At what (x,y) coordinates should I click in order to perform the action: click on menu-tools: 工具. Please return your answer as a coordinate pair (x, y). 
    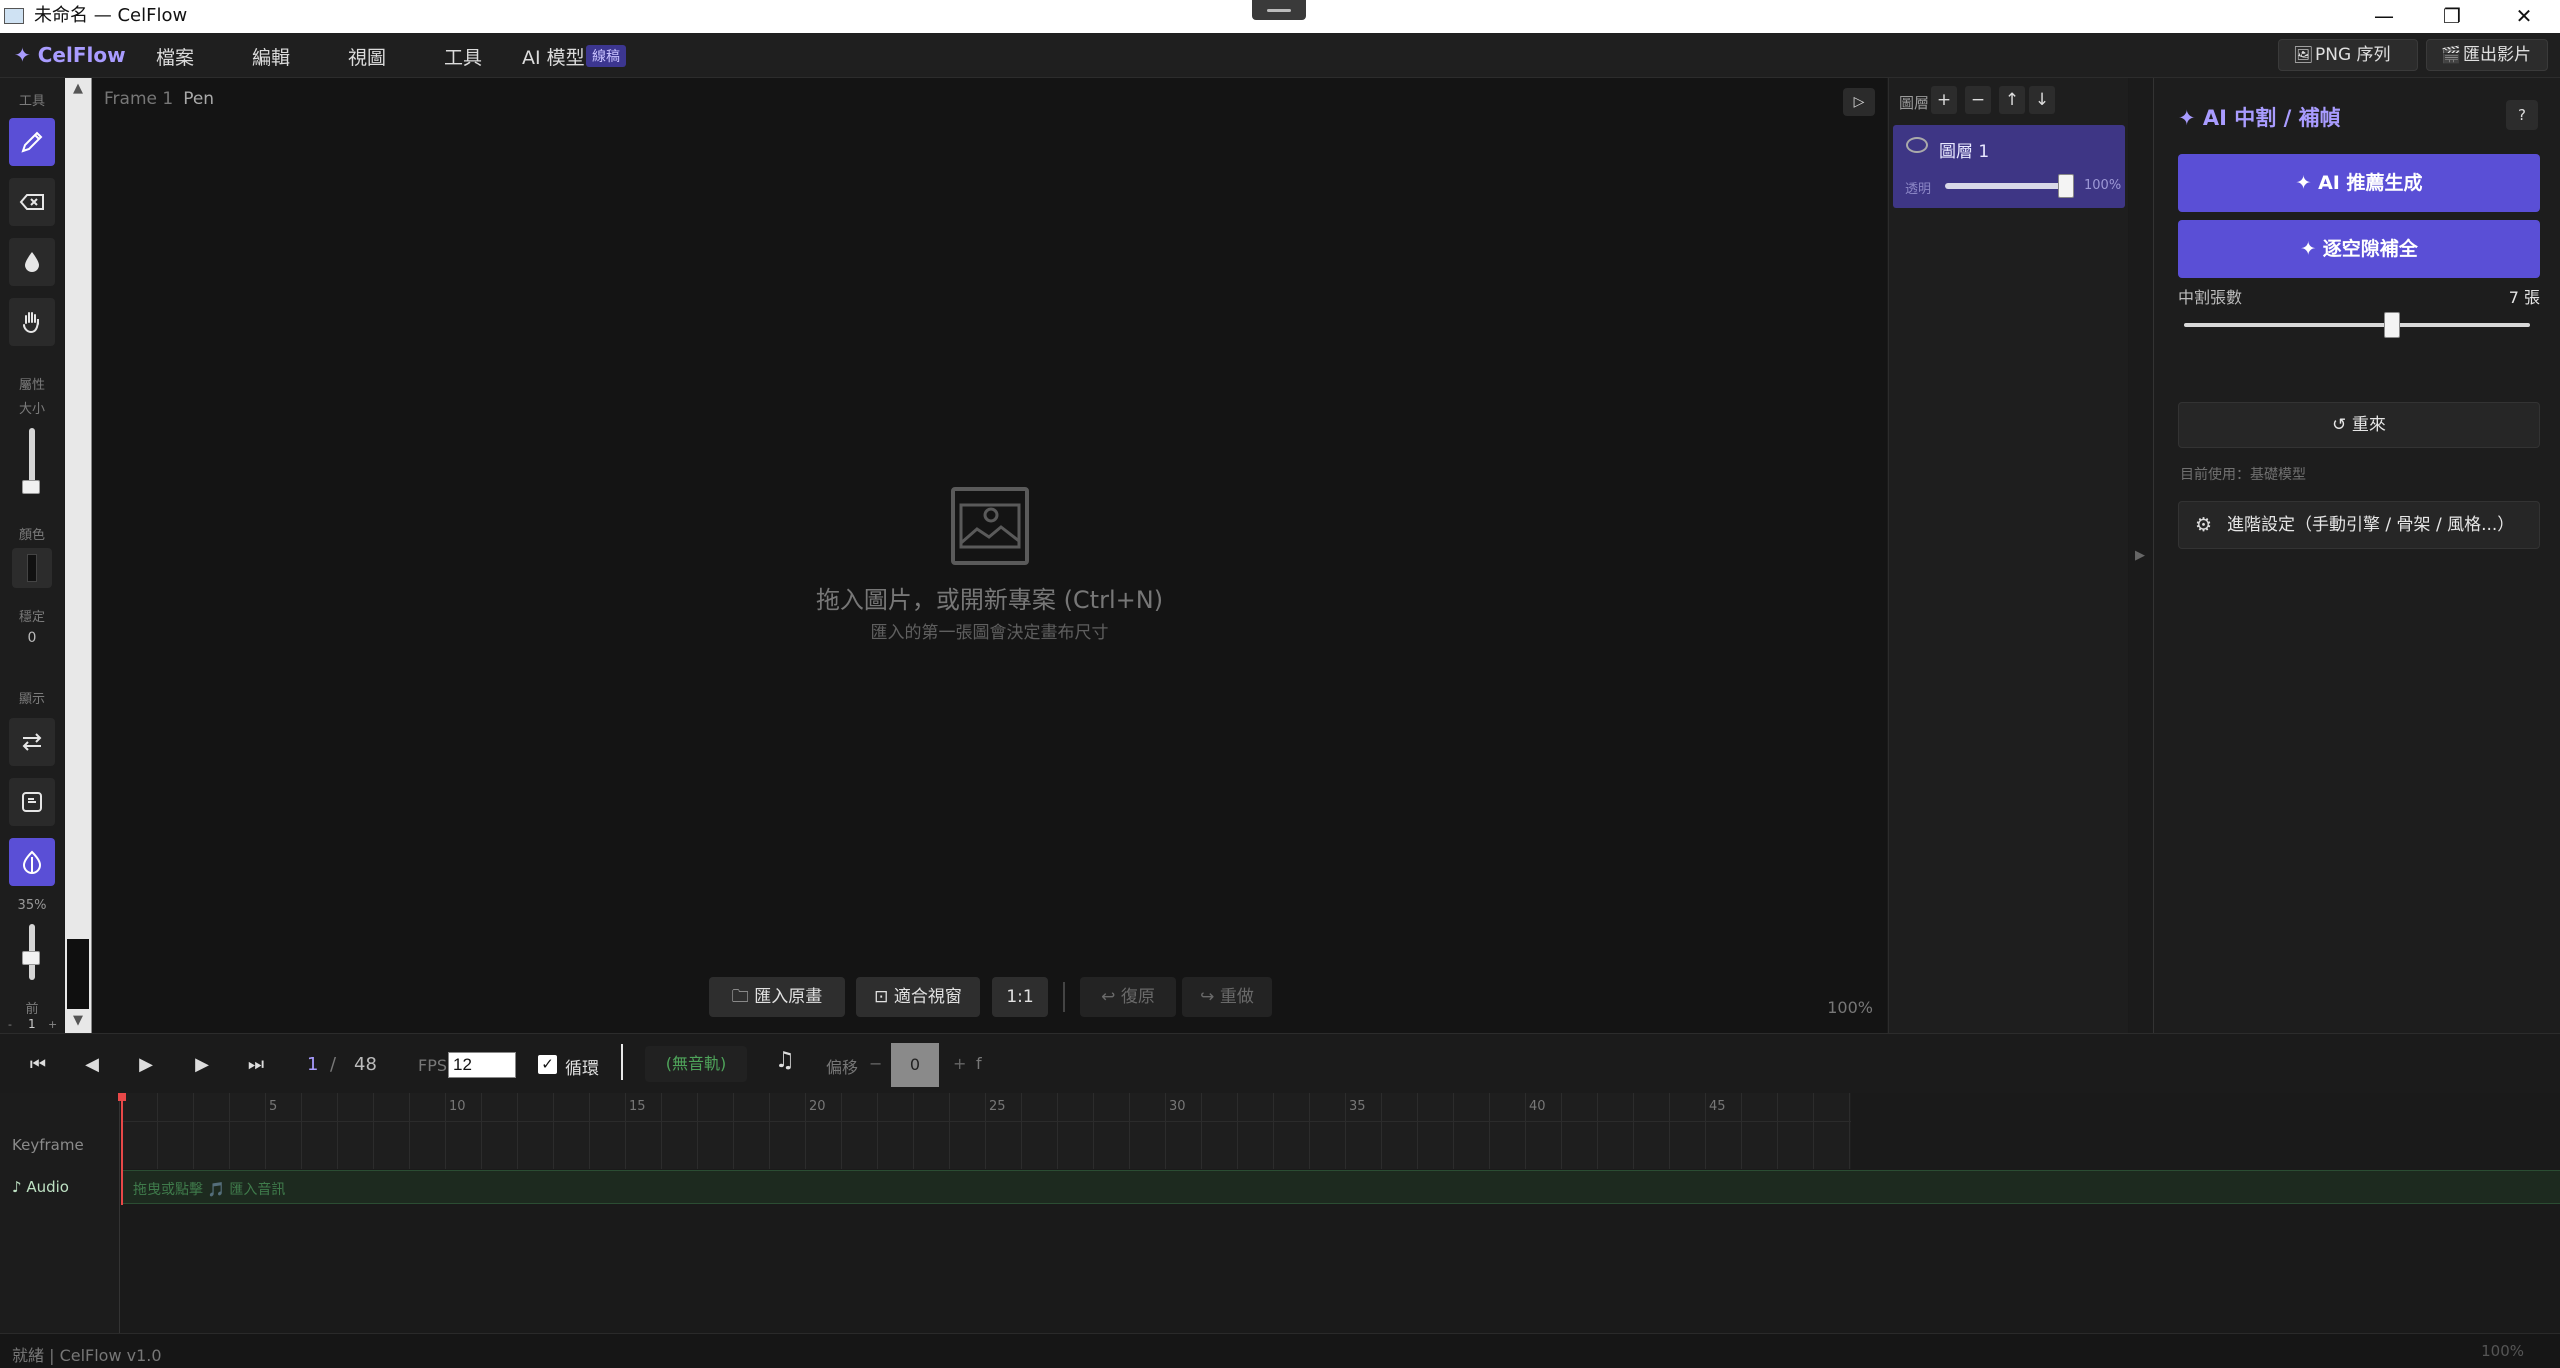
    Looking at the image, I should click on (463, 56).